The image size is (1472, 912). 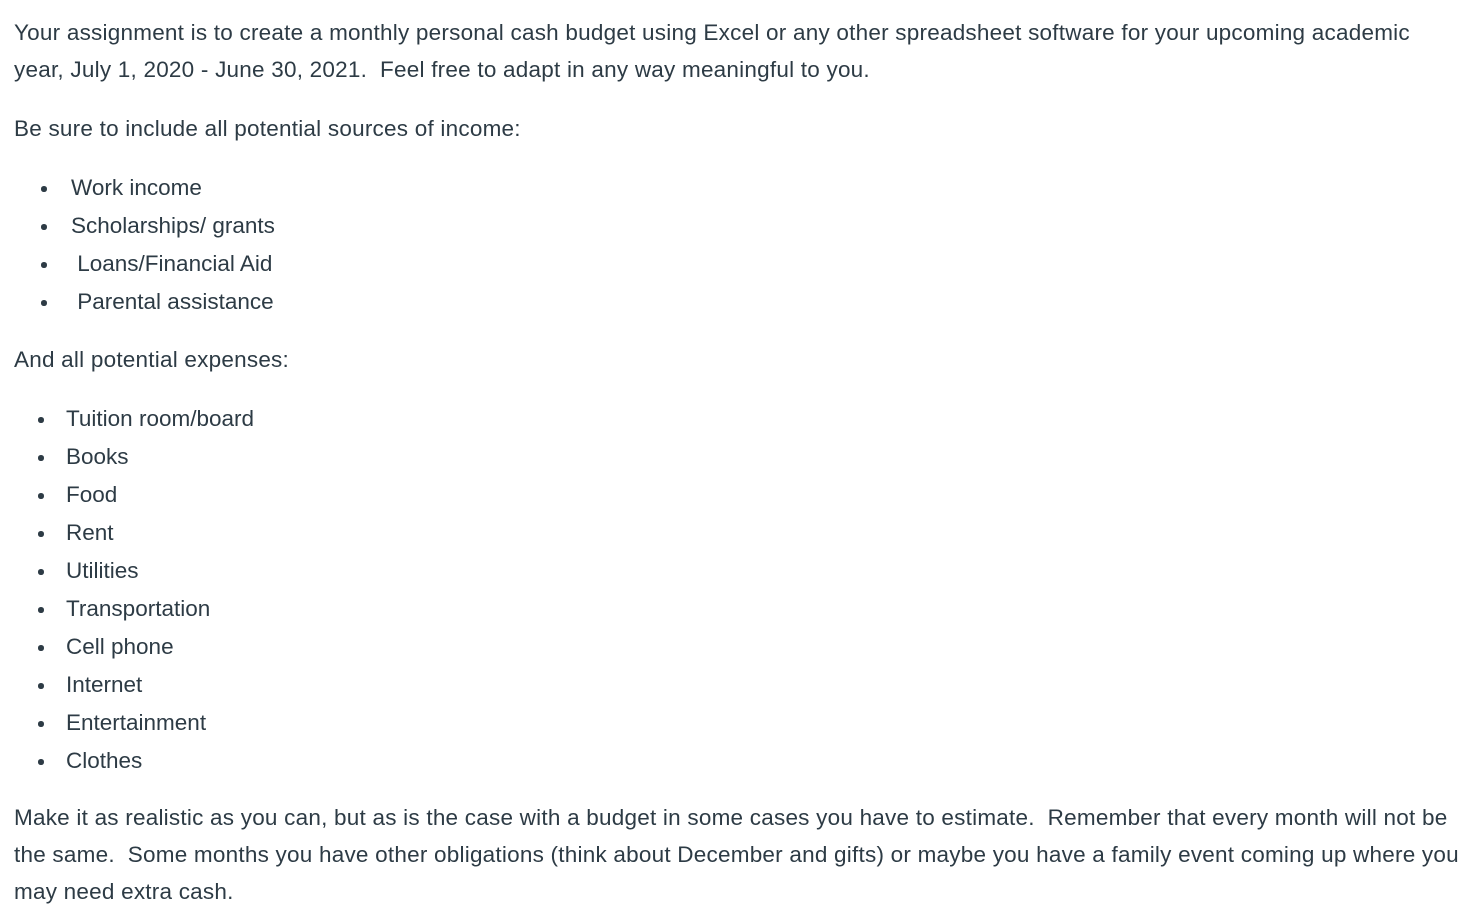 What do you see at coordinates (136, 187) in the screenshot?
I see `list-item-label: Work income` at bounding box center [136, 187].